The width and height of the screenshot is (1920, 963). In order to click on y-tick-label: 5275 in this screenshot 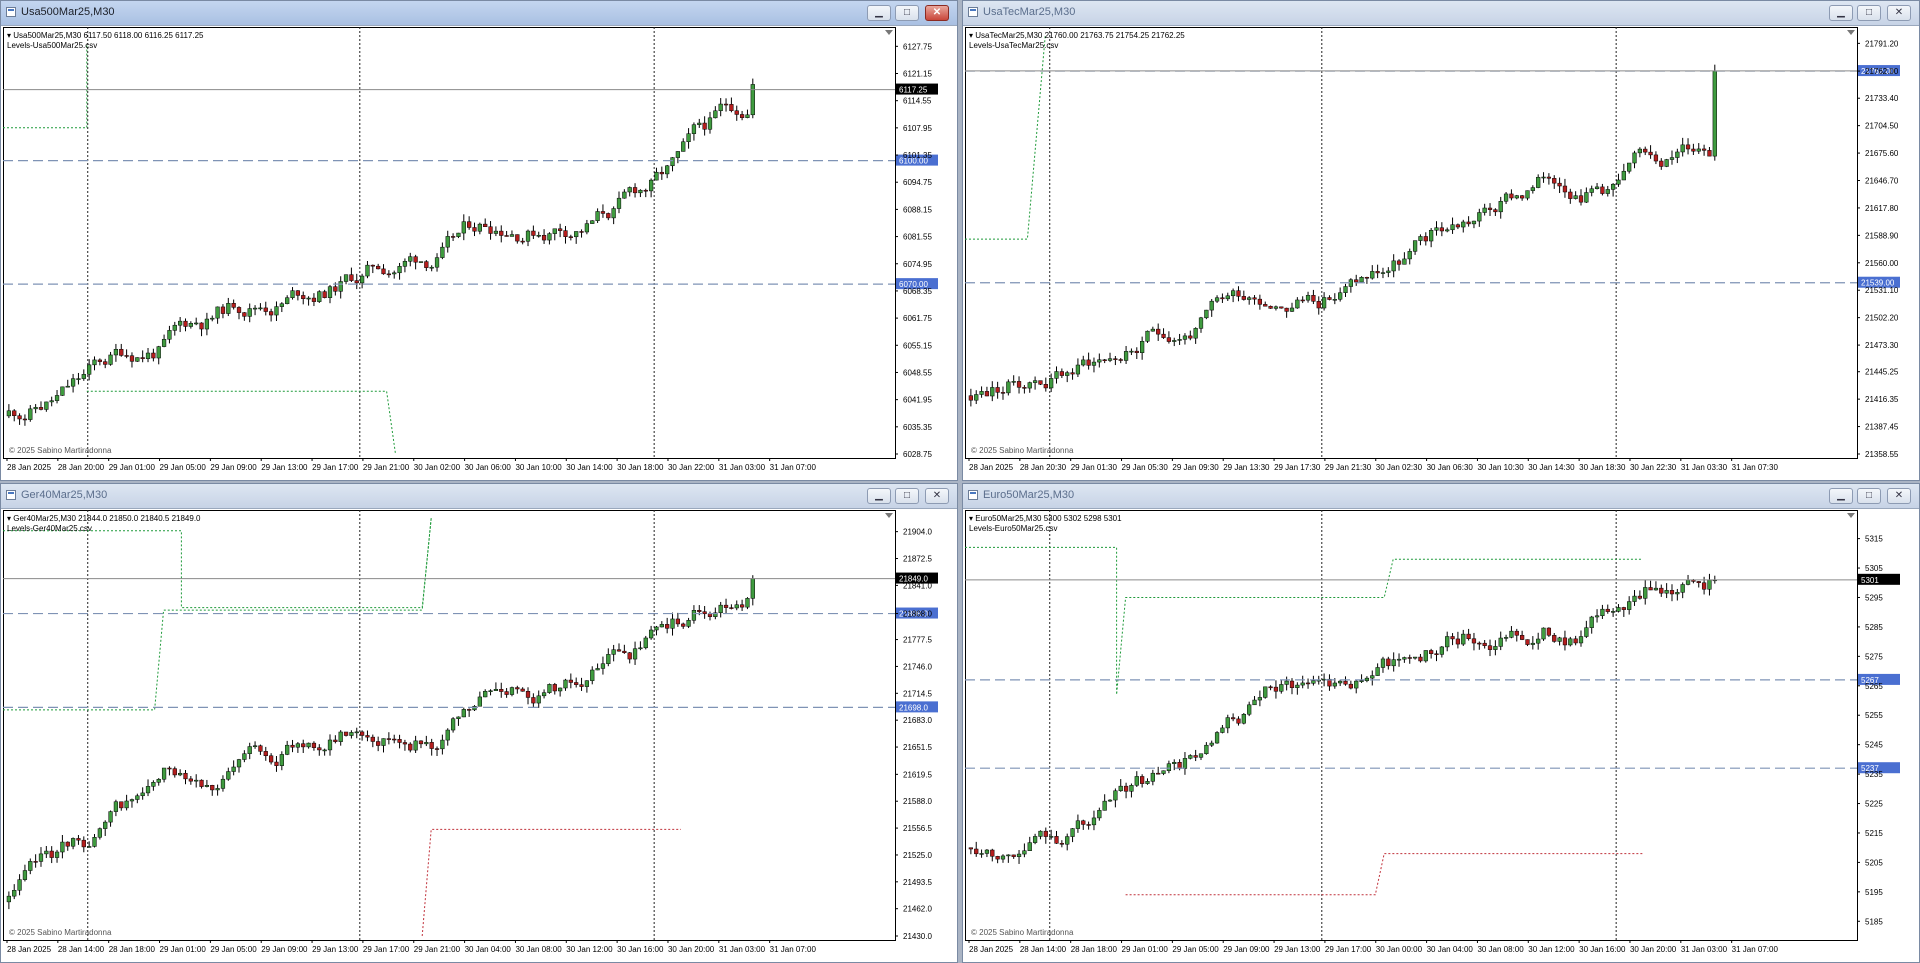, I will do `click(1874, 656)`.